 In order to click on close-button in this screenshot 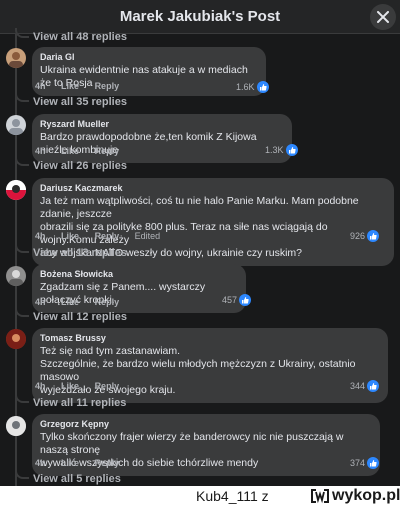, I will do `click(383, 17)`.